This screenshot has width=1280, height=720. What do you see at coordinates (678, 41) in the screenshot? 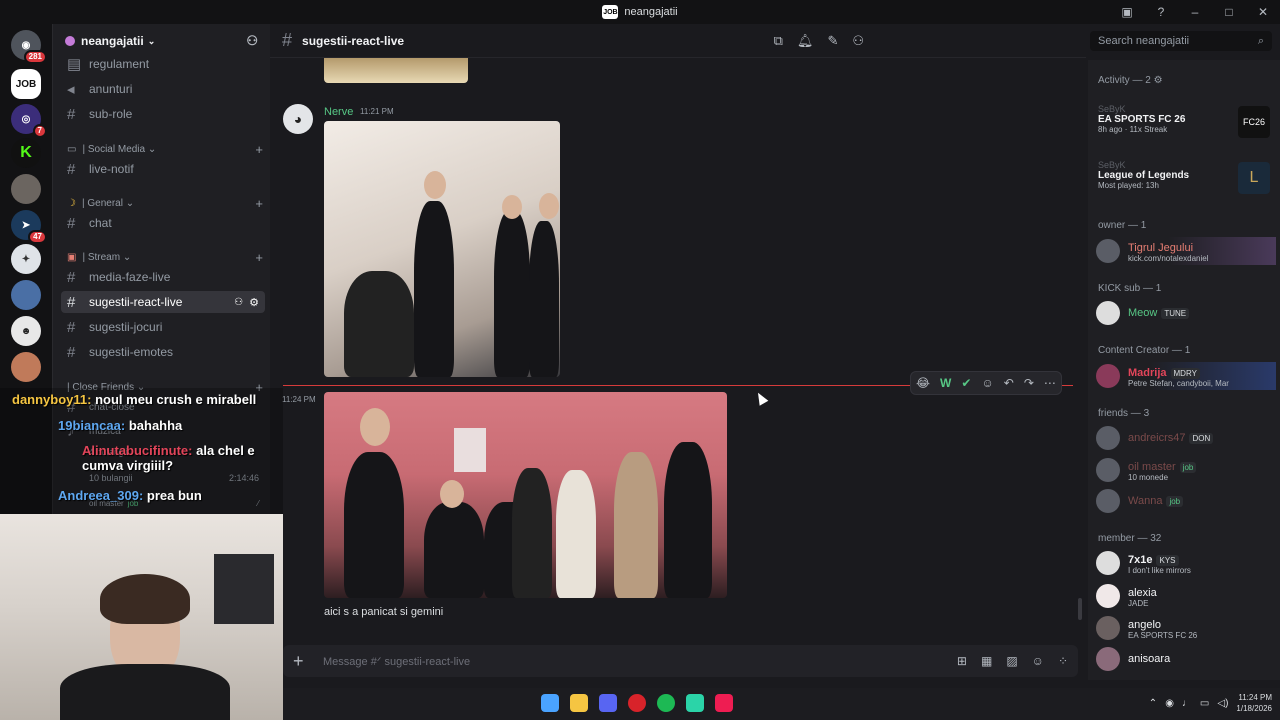
I see `channel-header: # sugestii-react-live ⧉ 🔔︎ ✎ ⚇` at bounding box center [678, 41].